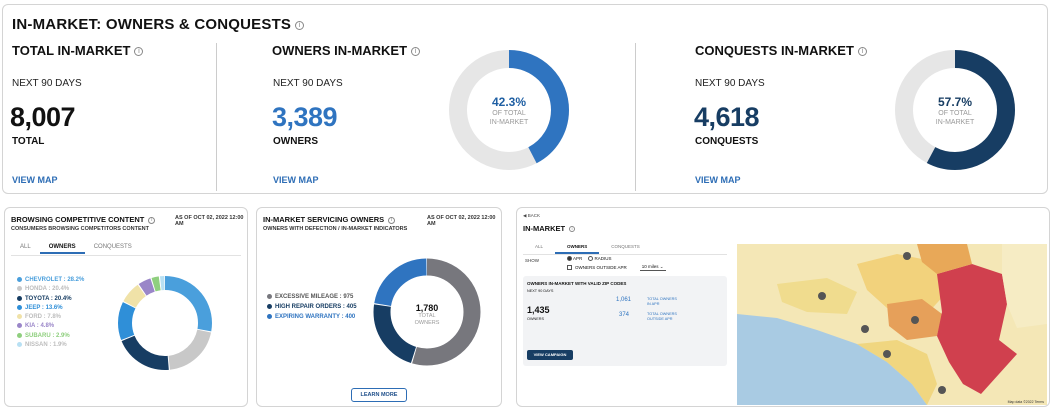  I want to click on checkbox-icon, so click(569, 267).